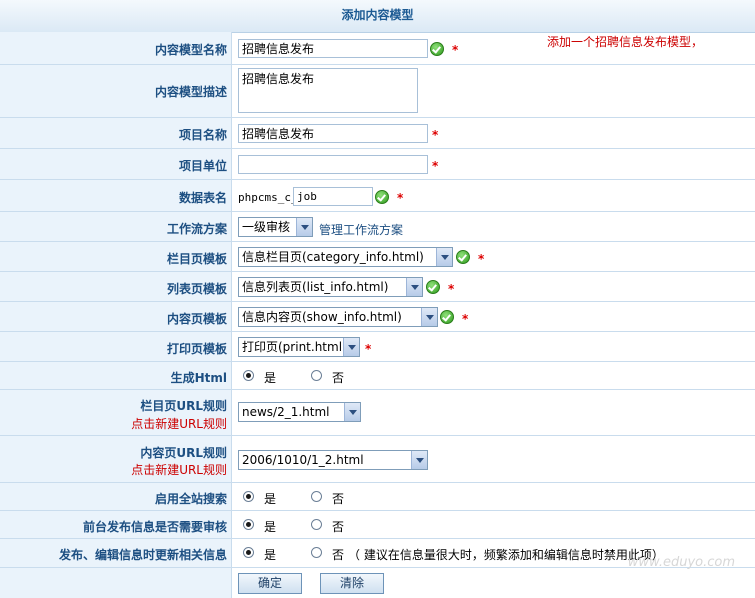 Image resolution: width=755 pixels, height=598 pixels. Describe the element at coordinates (333, 460) in the screenshot. I see `show-url-select: 2006/1010/1_2.html` at that location.